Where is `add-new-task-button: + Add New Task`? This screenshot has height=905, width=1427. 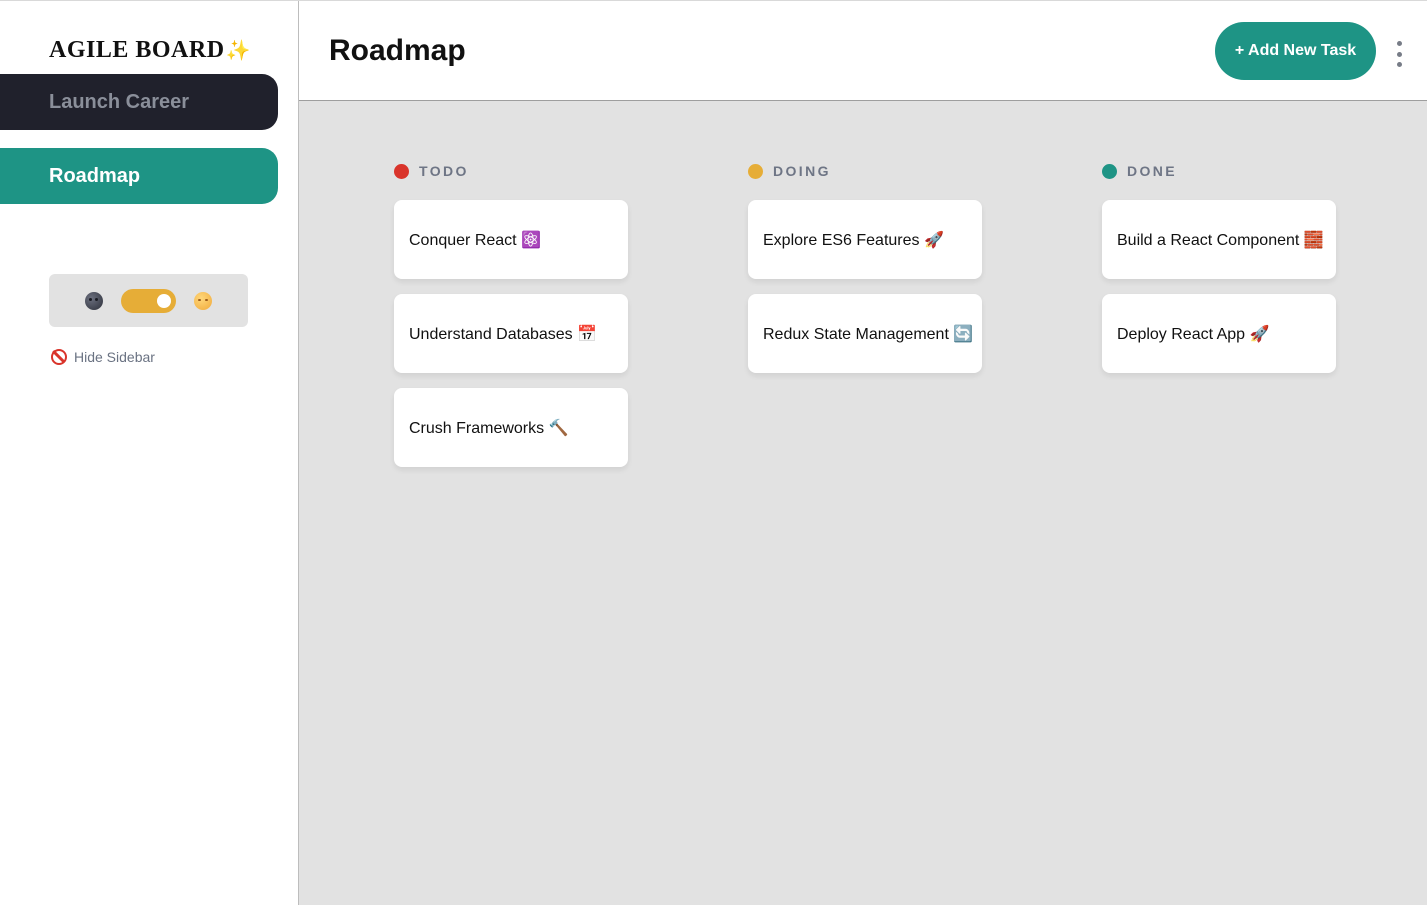 add-new-task-button: + Add New Task is located at coordinates (1295, 51).